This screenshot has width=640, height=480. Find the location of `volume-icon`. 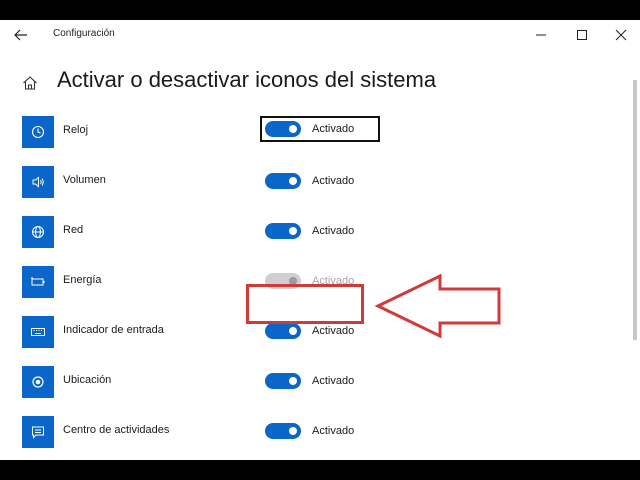

volume-icon is located at coordinates (38, 182).